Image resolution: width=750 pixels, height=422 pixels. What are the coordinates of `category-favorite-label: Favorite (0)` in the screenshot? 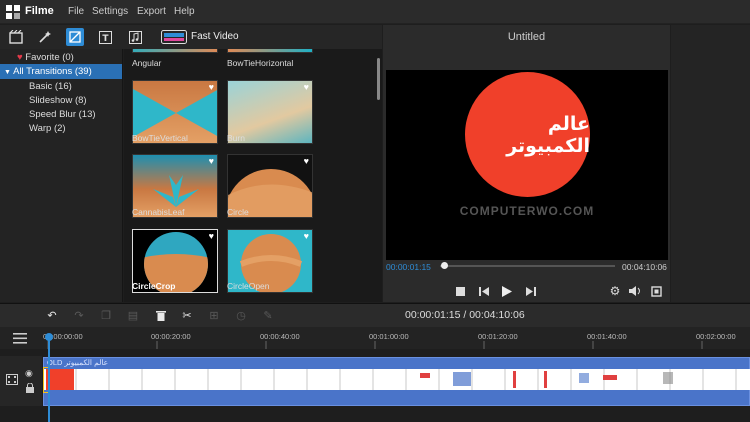 It's located at (49, 57).